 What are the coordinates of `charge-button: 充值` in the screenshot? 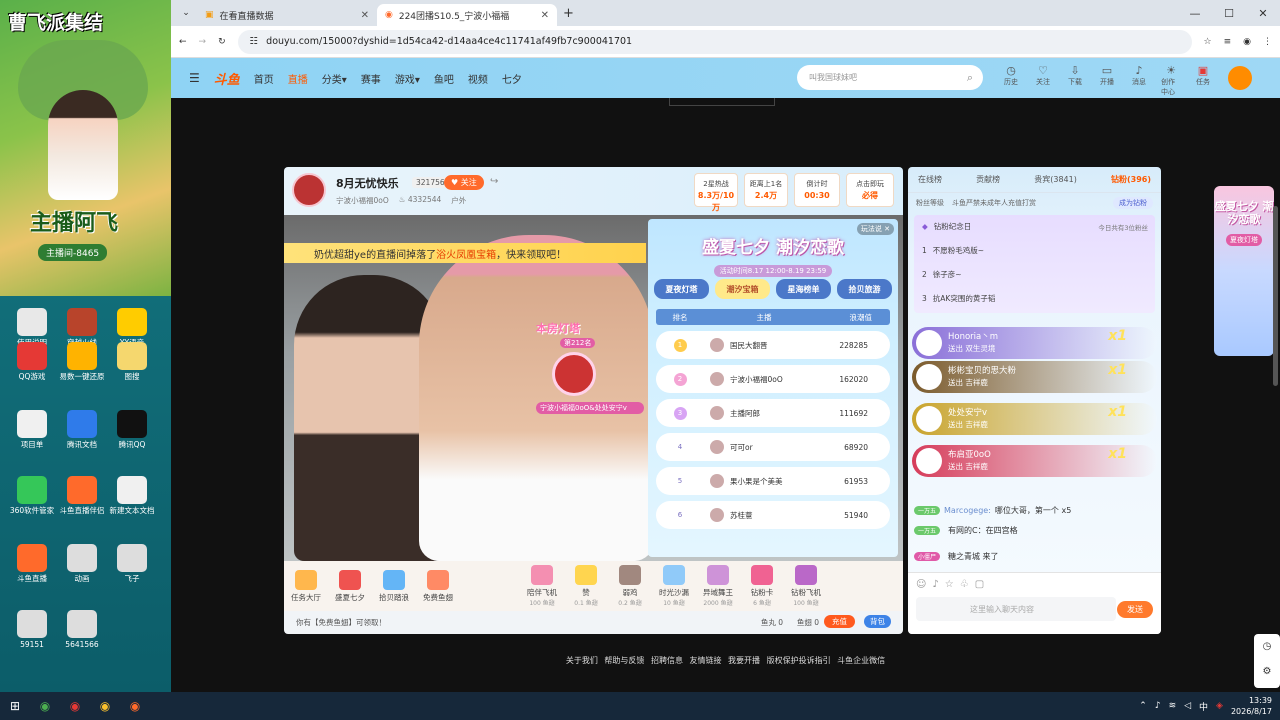 It's located at (839, 621).